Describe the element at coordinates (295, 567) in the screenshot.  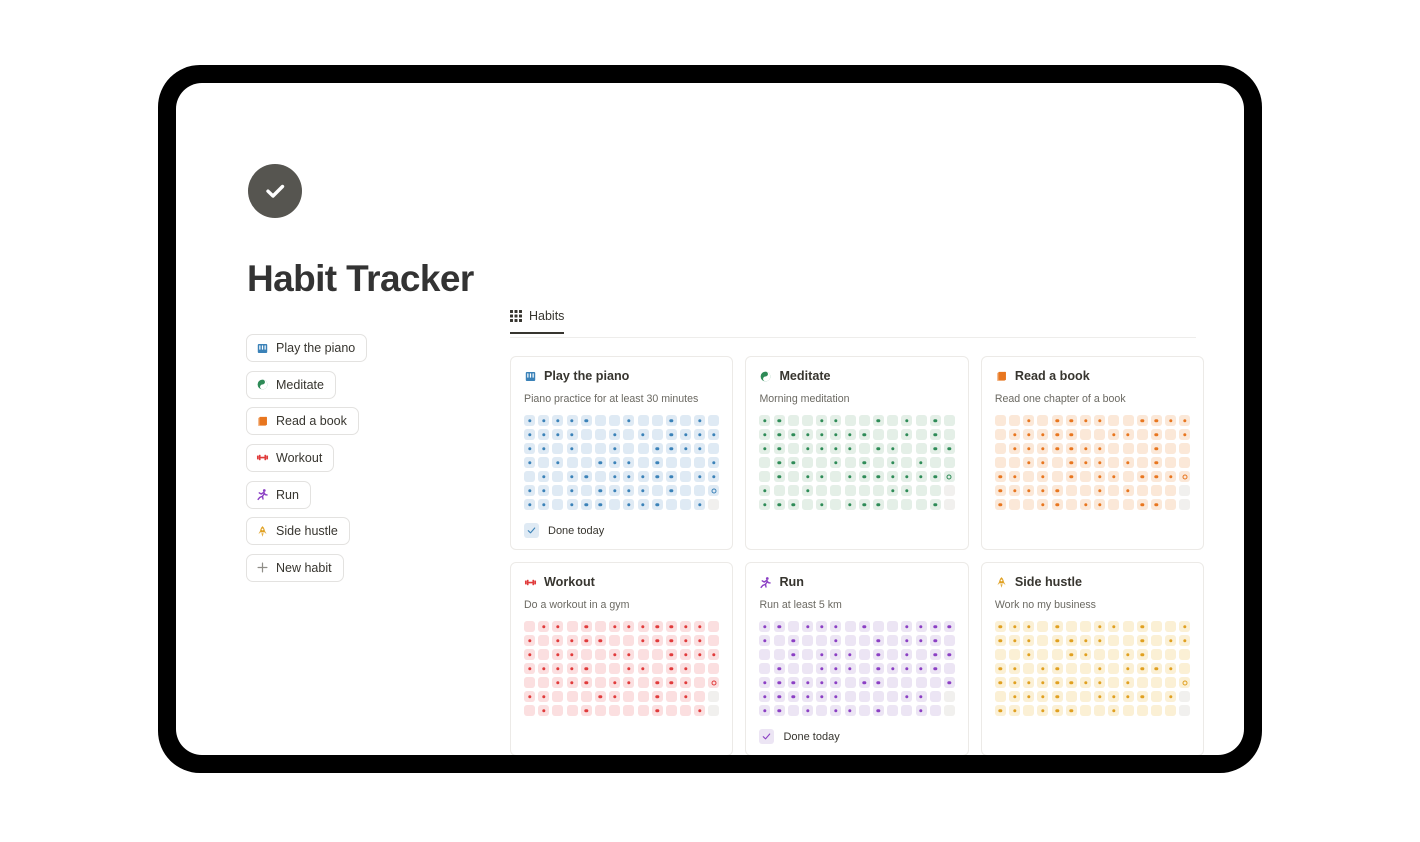
I see `sidebar-item-new-habit: New habit` at that location.